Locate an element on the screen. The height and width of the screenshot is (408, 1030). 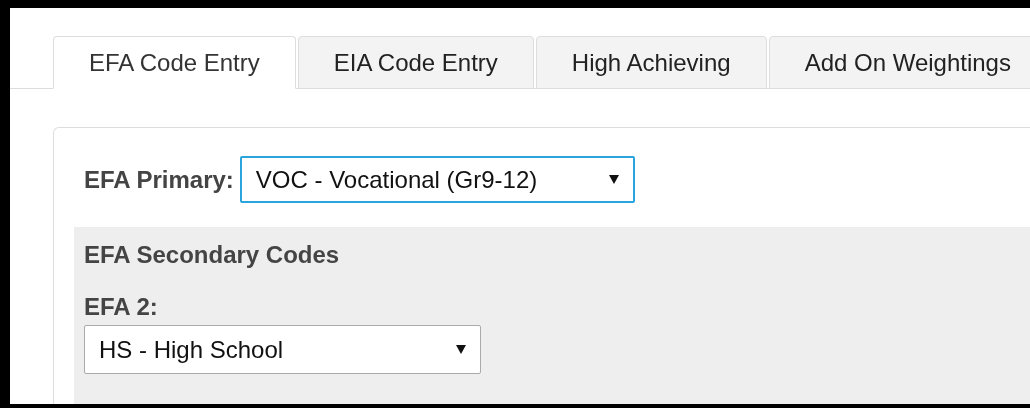
tab: EIA Code Entry is located at coordinates (415, 62).